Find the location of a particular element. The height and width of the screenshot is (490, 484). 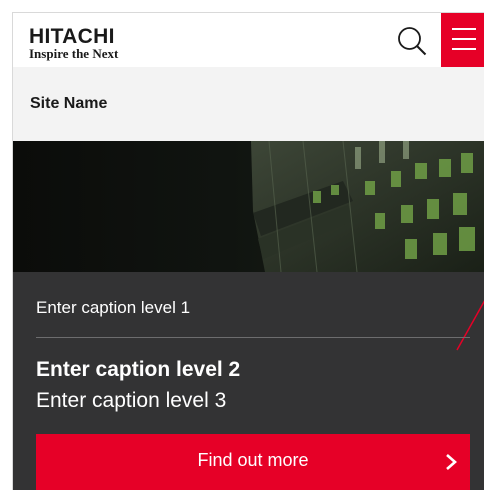

find-out-more-label: Find out more is located at coordinates (253, 460).